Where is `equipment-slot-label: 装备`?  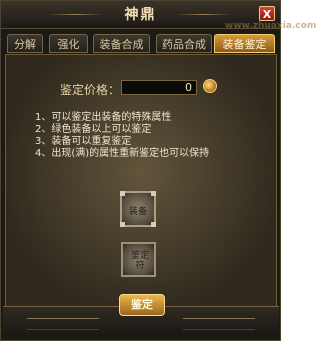 equipment-slot-label: 装备 is located at coordinates (137, 212).